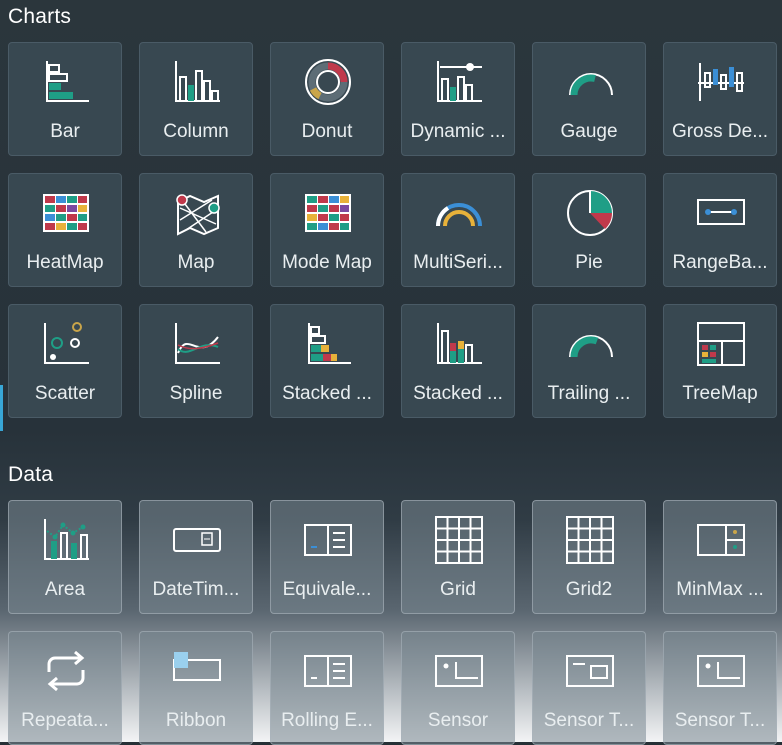 This screenshot has height=745, width=782. I want to click on widget-tile-grid2: Grid2, so click(589, 557).